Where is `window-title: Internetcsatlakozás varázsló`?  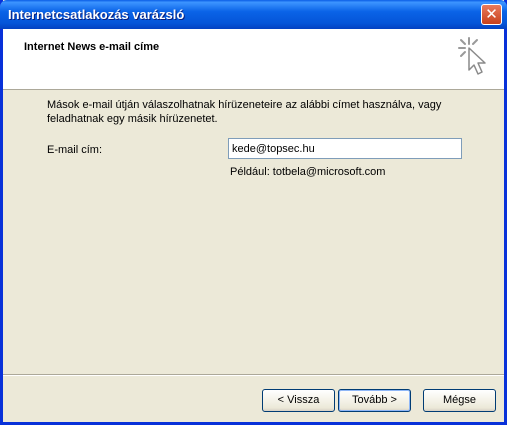
window-title: Internetcsatlakozás varázsló is located at coordinates (96, 14).